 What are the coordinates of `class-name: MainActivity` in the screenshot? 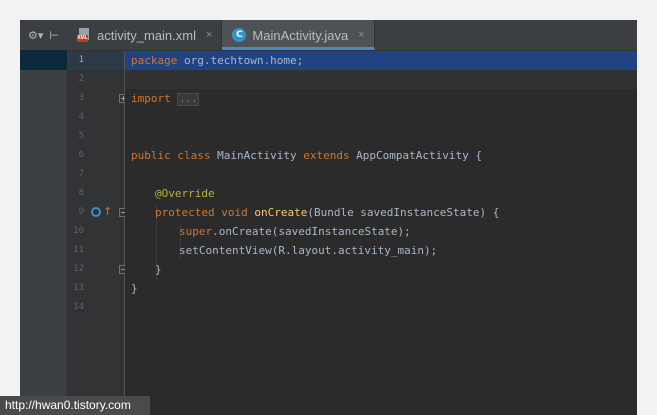 It's located at (257, 155).